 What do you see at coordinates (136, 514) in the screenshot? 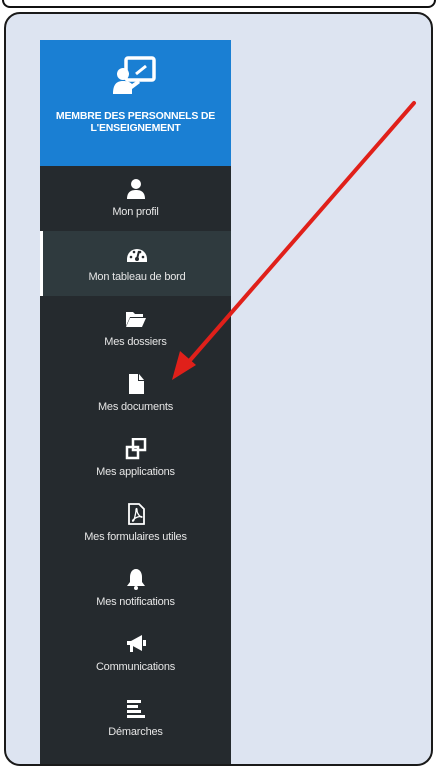
I see `pdf-file-icon` at bounding box center [136, 514].